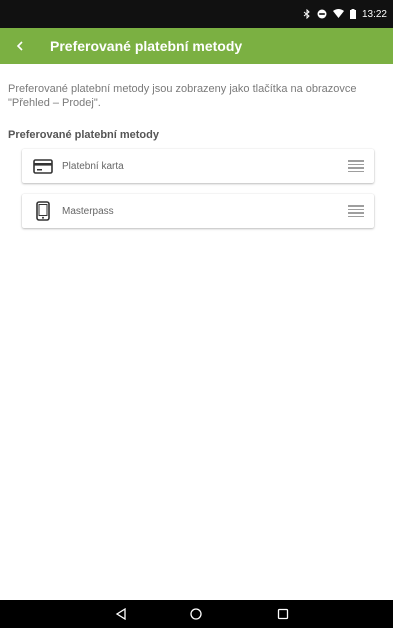  I want to click on battery-icon, so click(352, 14).